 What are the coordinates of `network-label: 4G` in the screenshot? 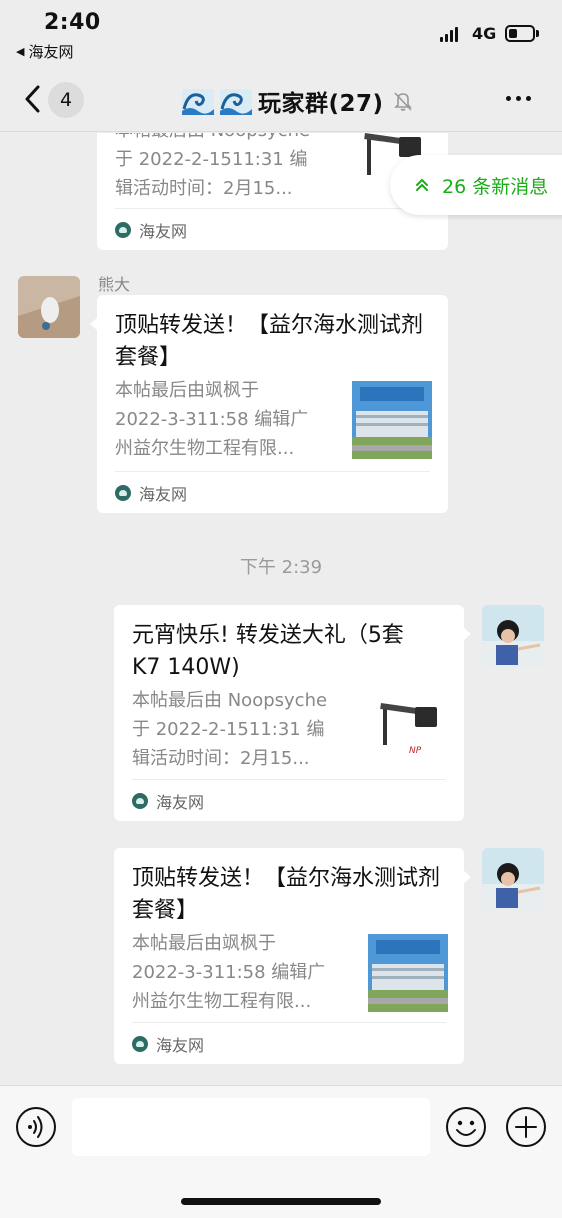 It's located at (484, 33).